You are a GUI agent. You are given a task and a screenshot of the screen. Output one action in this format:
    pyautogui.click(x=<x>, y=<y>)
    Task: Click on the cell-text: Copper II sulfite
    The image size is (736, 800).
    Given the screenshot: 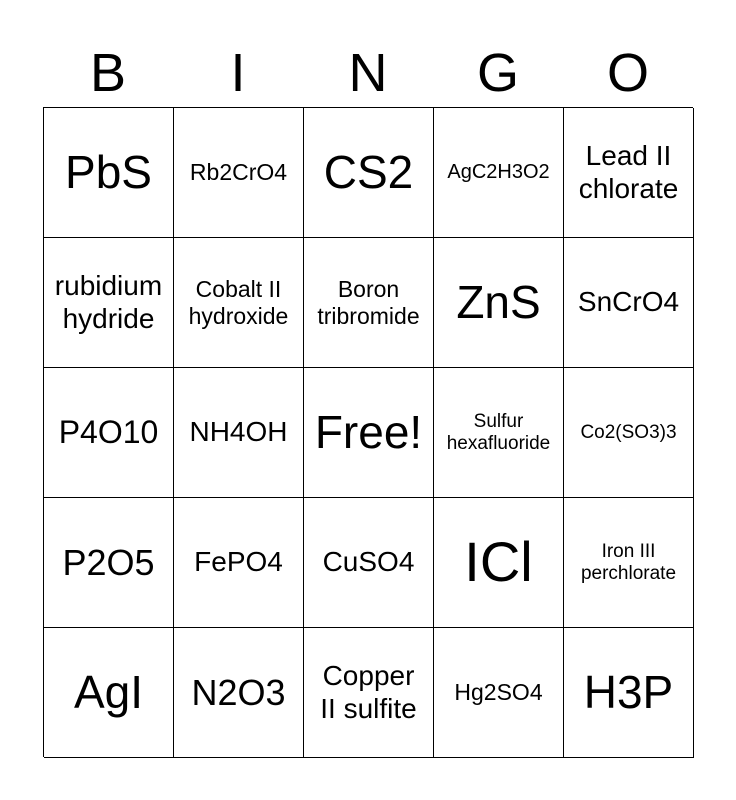 What is the action you would take?
    pyautogui.click(x=368, y=692)
    